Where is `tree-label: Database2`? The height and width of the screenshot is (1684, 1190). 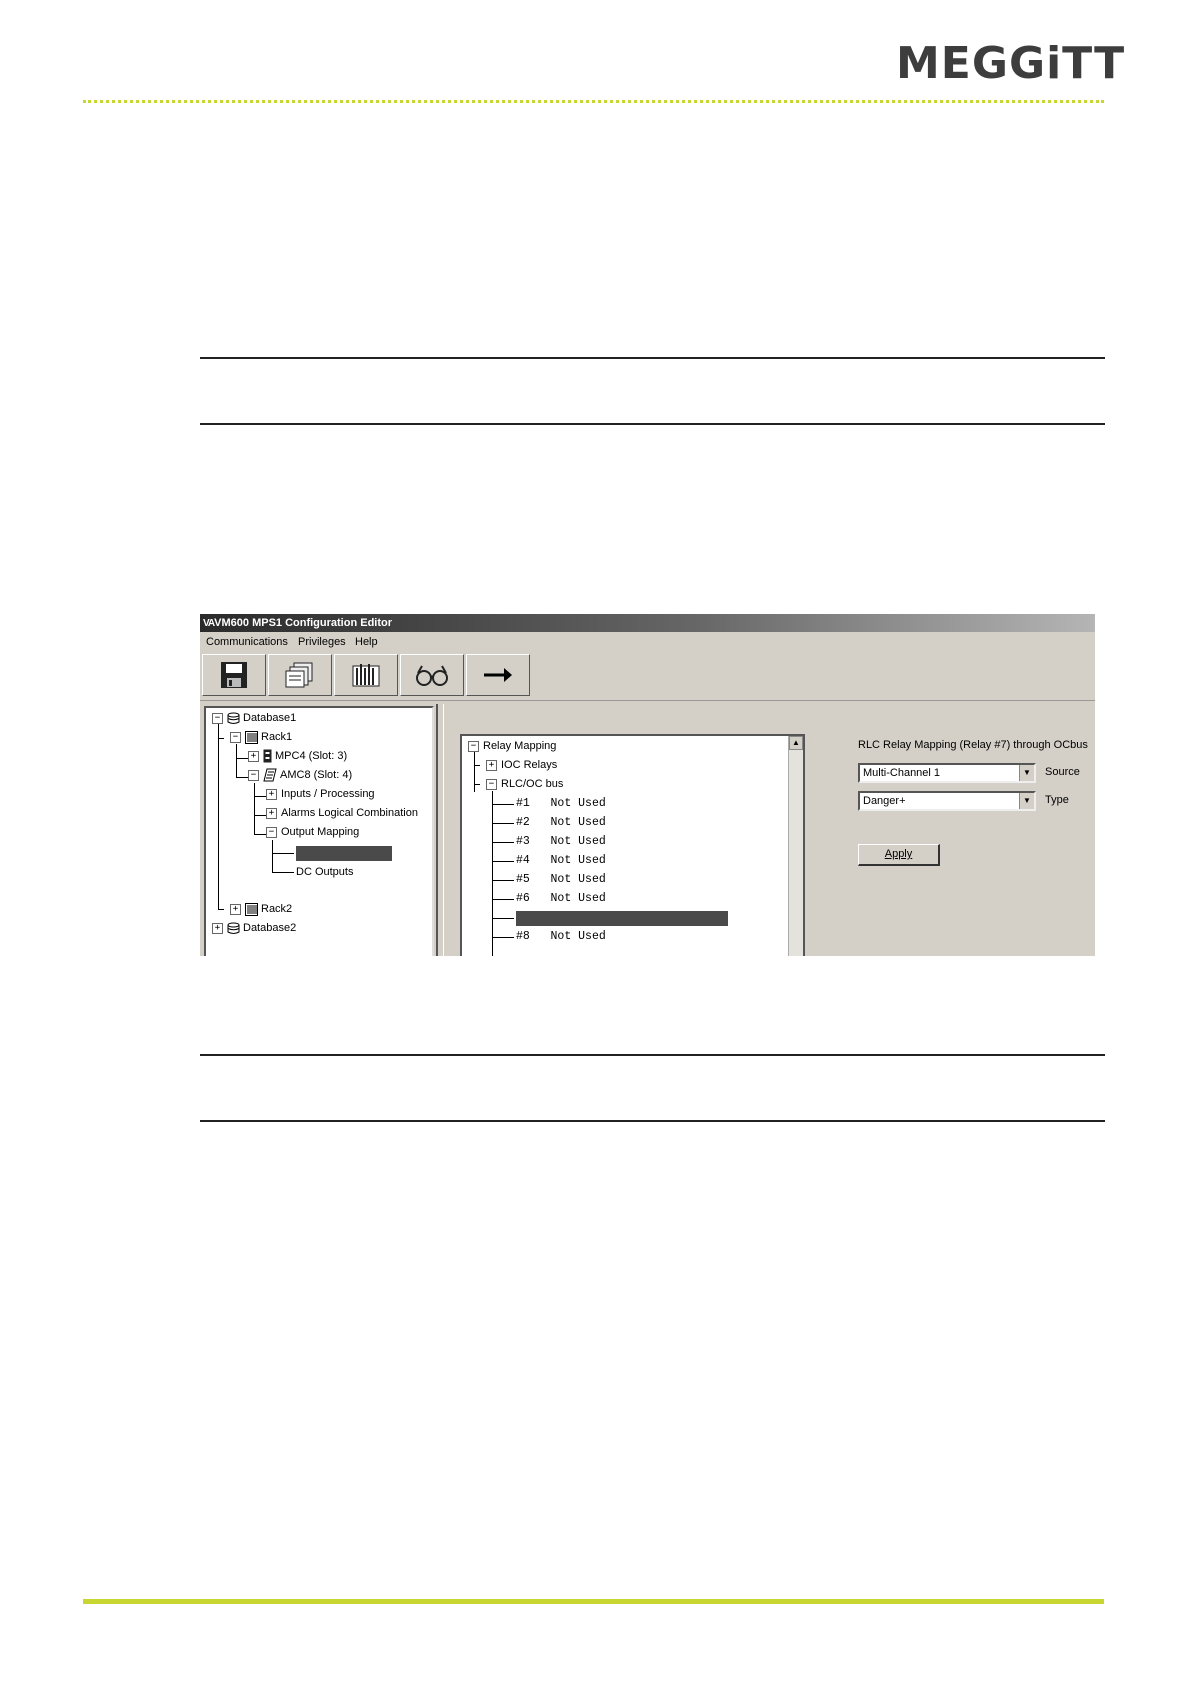 tree-label: Database2 is located at coordinates (270, 928).